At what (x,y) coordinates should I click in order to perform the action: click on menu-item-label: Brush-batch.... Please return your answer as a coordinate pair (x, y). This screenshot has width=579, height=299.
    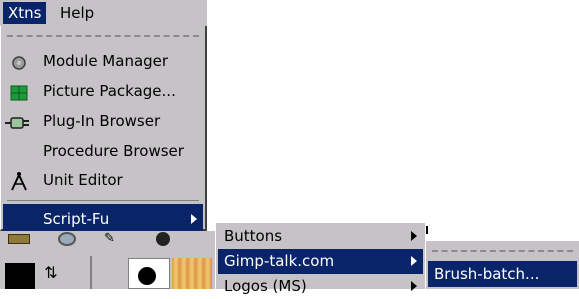
    Looking at the image, I should click on (487, 274).